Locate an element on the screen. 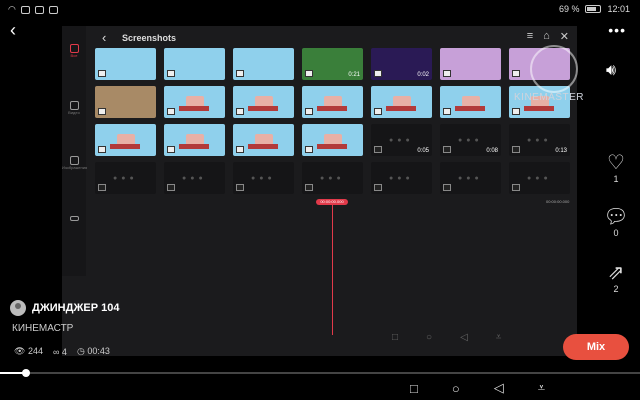 The height and width of the screenshot is (400, 640). media-thumbnail: ●●● 0:08 is located at coordinates (470, 140).